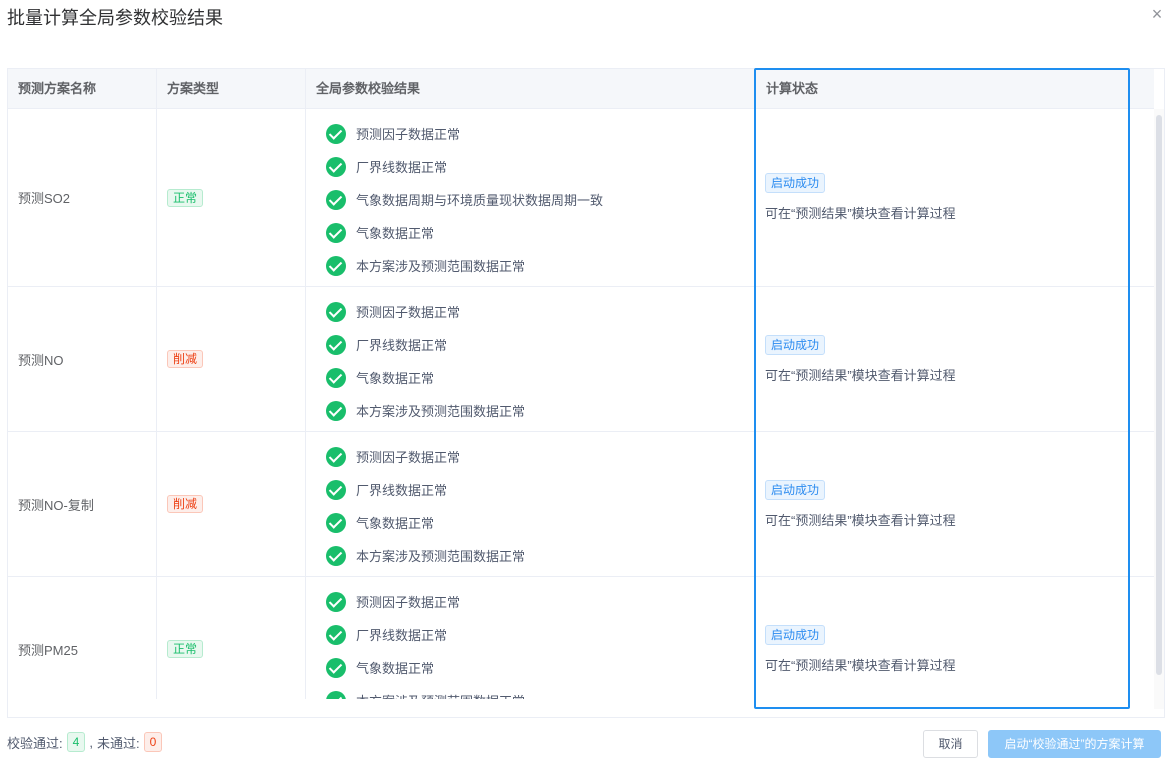 This screenshot has width=1174, height=767. What do you see at coordinates (82, 638) in the screenshot?
I see `plan-name-cell: 预测PM25` at bounding box center [82, 638].